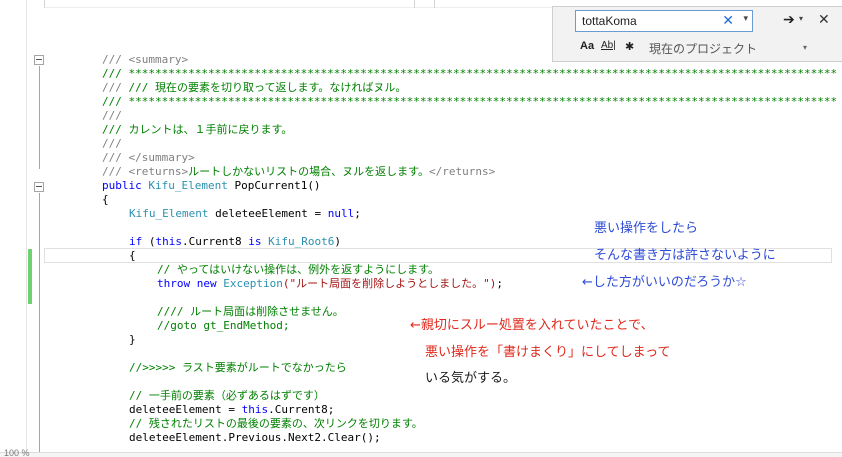 Image resolution: width=842 pixels, height=457 pixels. What do you see at coordinates (132, 339) in the screenshot?
I see `code-line: }` at bounding box center [132, 339].